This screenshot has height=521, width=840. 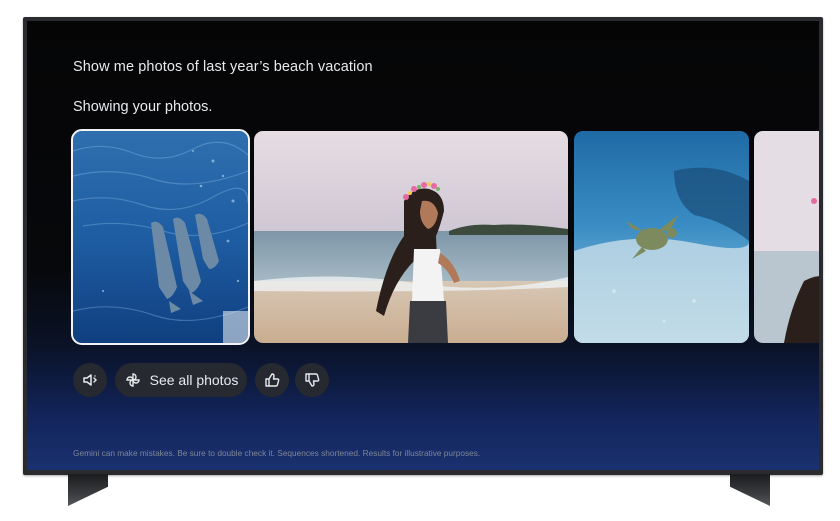 I want to click on speaker-button, so click(x=90, y=380).